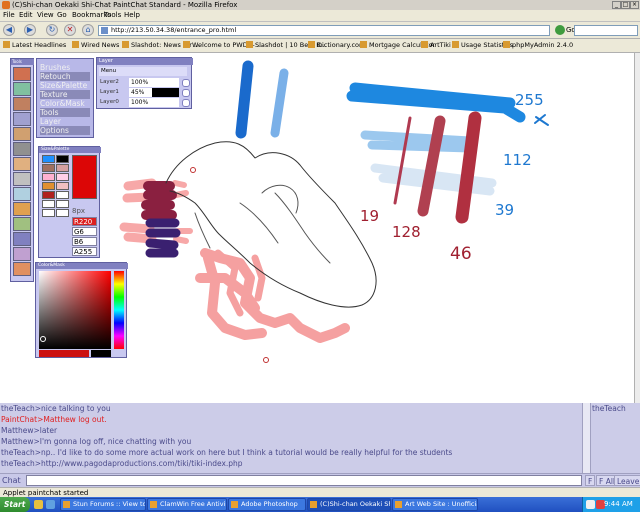 The height and width of the screenshot is (512, 640). Describe the element at coordinates (45, 15) in the screenshot. I see `menu-view: View` at that location.